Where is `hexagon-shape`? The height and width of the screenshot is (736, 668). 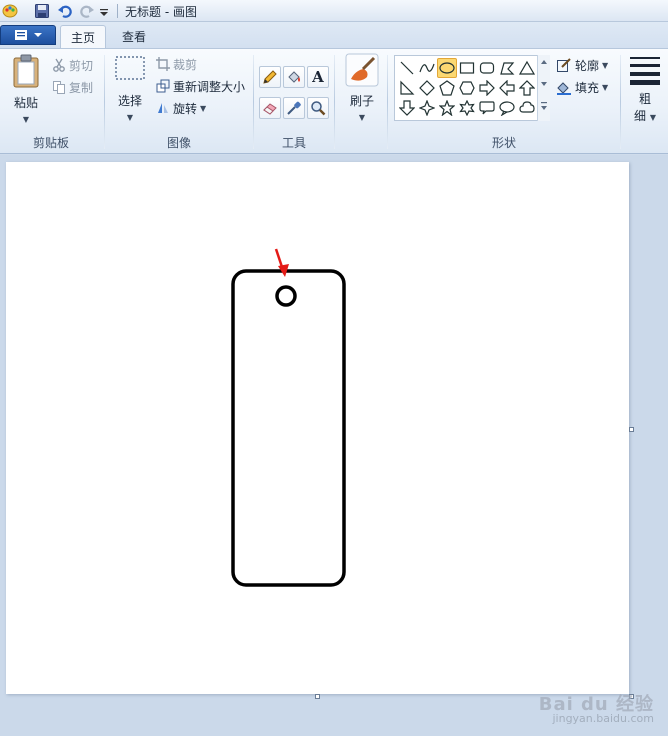
hexagon-shape is located at coordinates (467, 88).